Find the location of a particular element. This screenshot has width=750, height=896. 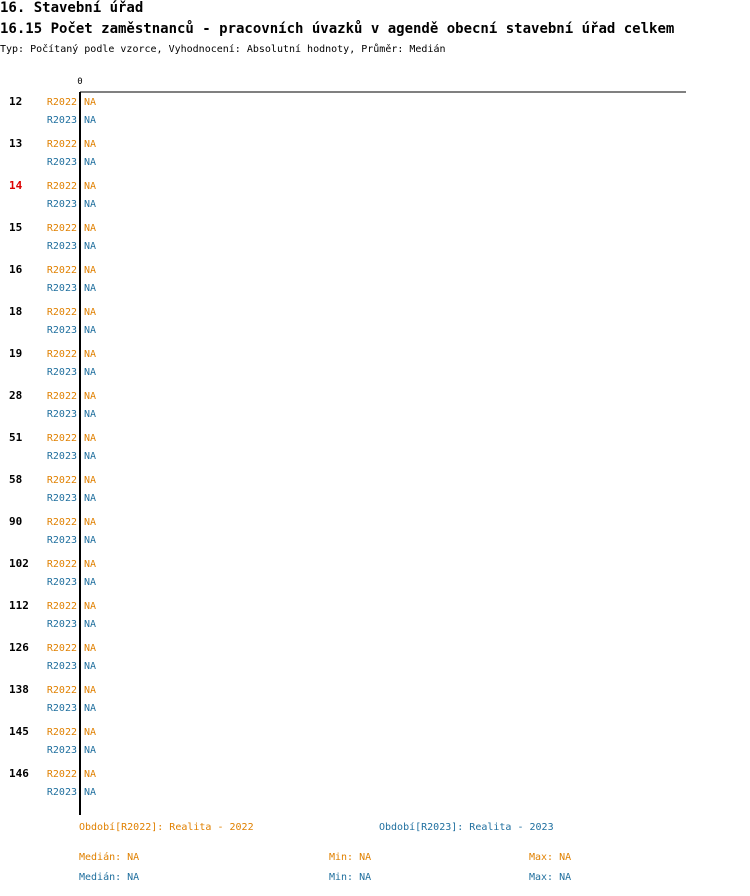

category-label: 146 is located at coordinates (19, 773).